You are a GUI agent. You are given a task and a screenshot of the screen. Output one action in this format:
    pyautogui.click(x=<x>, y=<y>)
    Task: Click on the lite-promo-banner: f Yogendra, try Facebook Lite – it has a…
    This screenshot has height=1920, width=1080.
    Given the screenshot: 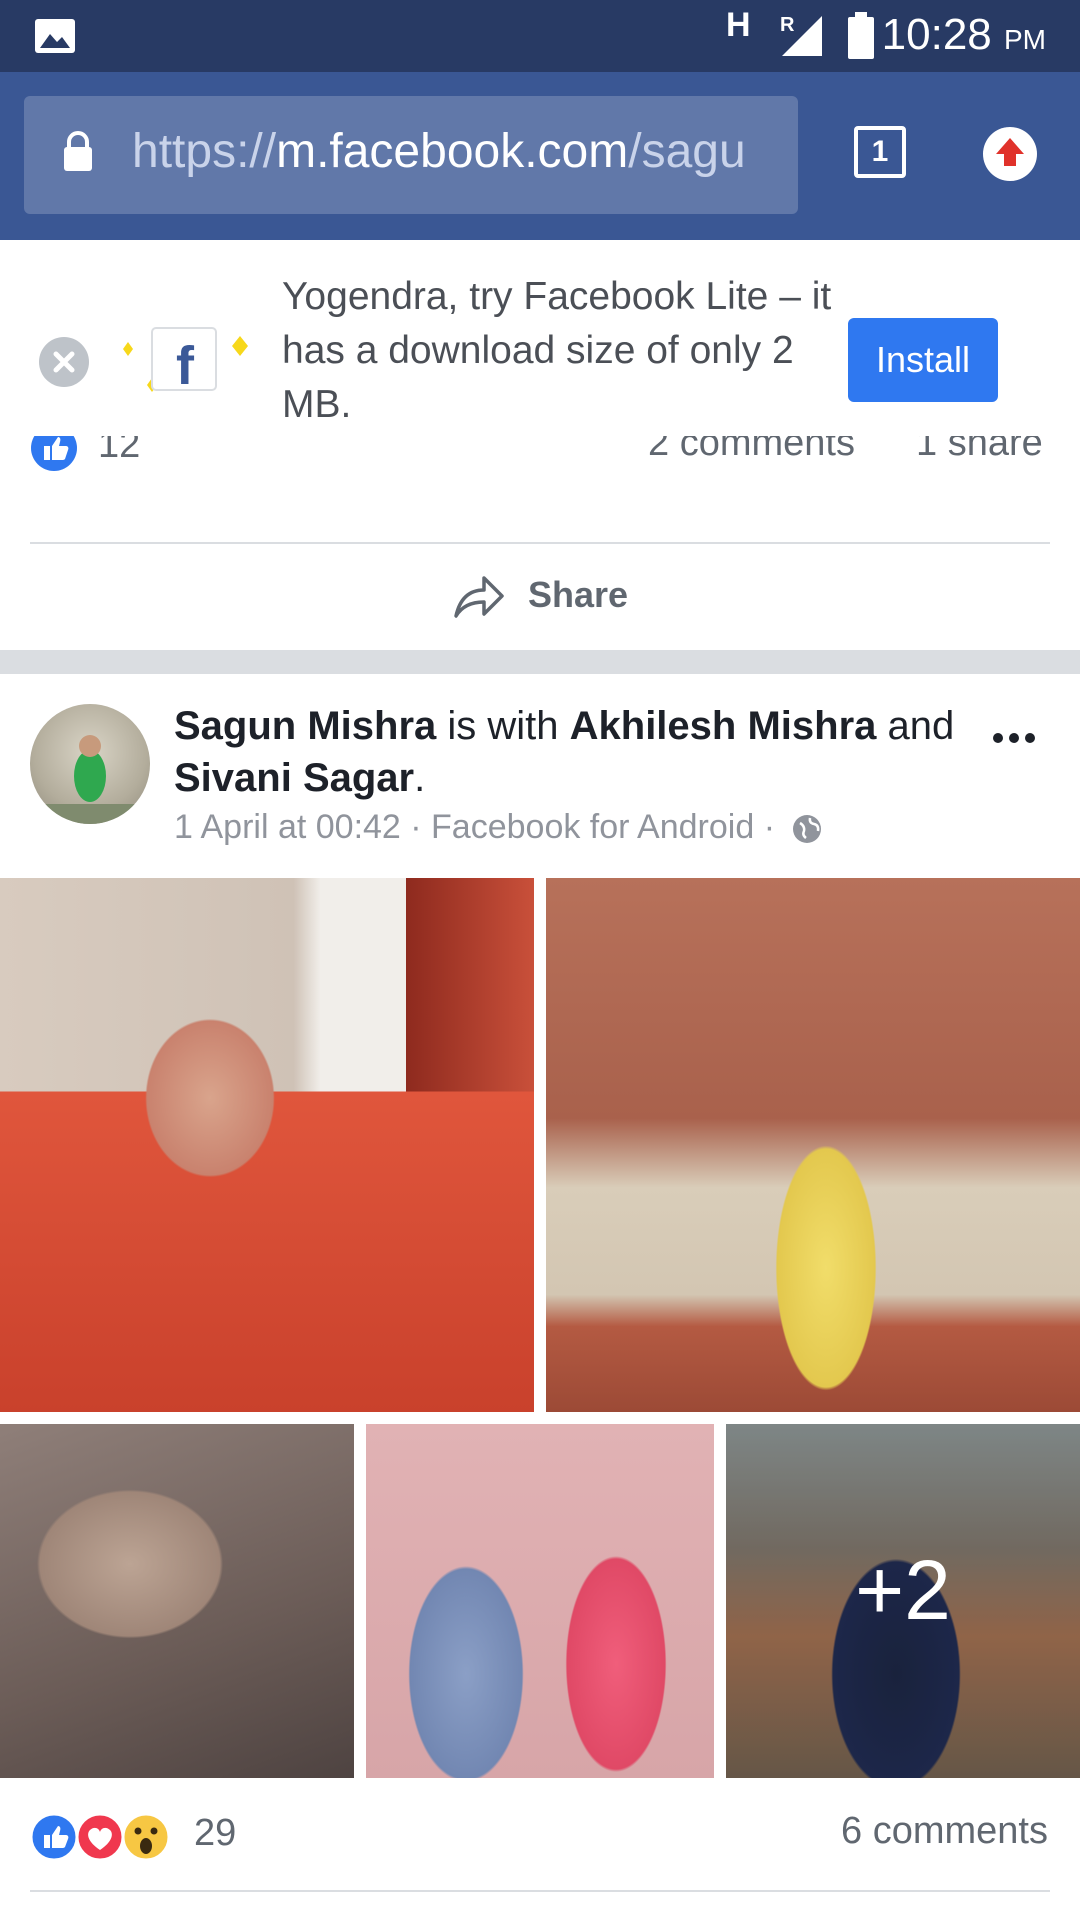 What is the action you would take?
    pyautogui.click(x=540, y=338)
    